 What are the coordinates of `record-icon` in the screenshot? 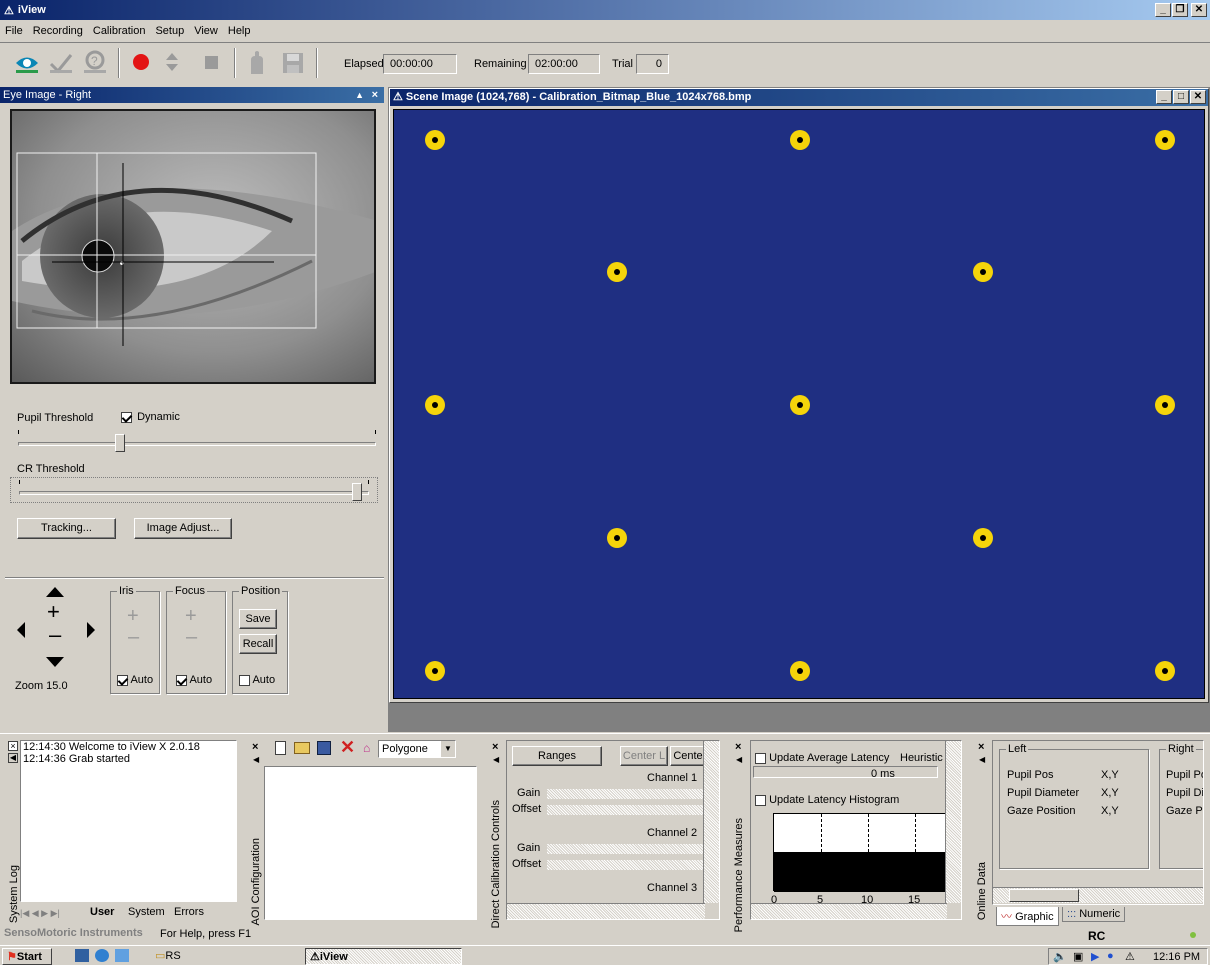 It's located at (141, 62).